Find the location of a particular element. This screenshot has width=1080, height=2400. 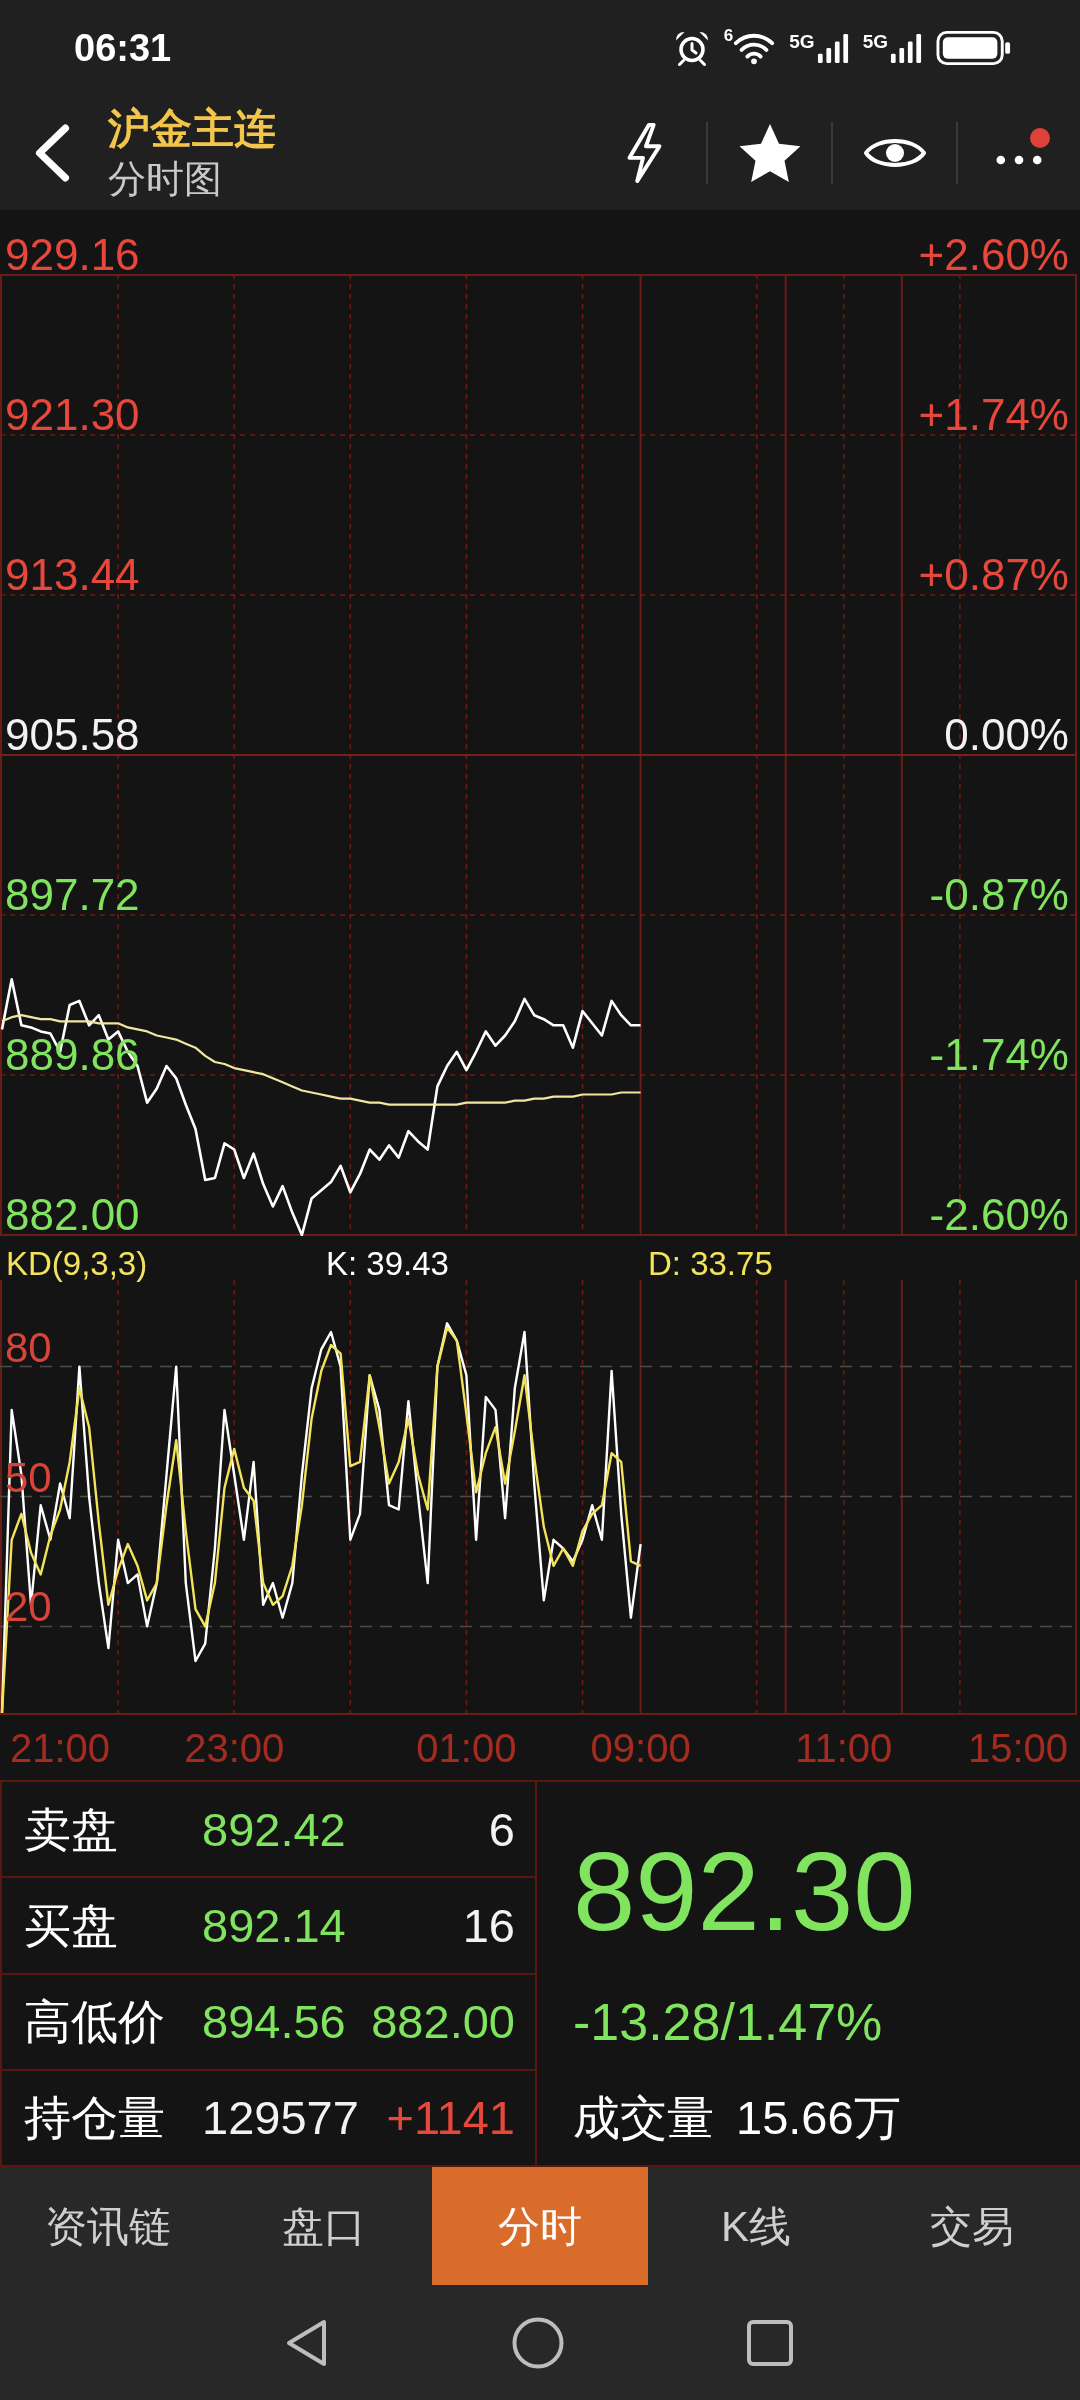

time-axis-label: 11:00 is located at coordinates (844, 1748).